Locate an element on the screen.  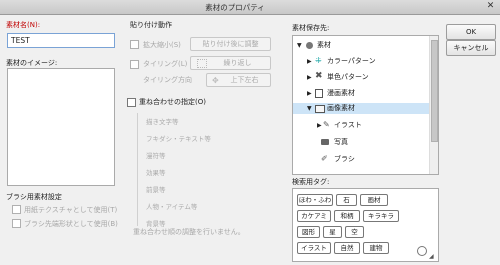
tiling-direction-value: 上下左右 is located at coordinates (244, 80).